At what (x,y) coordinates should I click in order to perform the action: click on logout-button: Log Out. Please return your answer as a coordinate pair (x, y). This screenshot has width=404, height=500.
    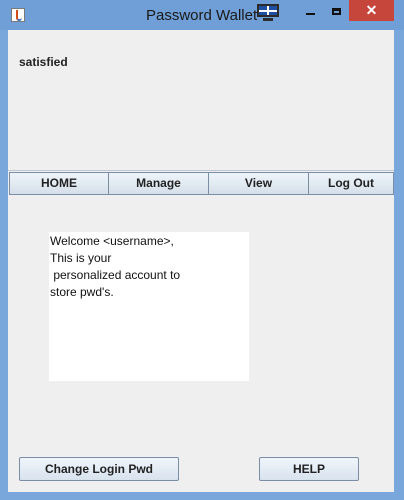
    Looking at the image, I should click on (351, 183).